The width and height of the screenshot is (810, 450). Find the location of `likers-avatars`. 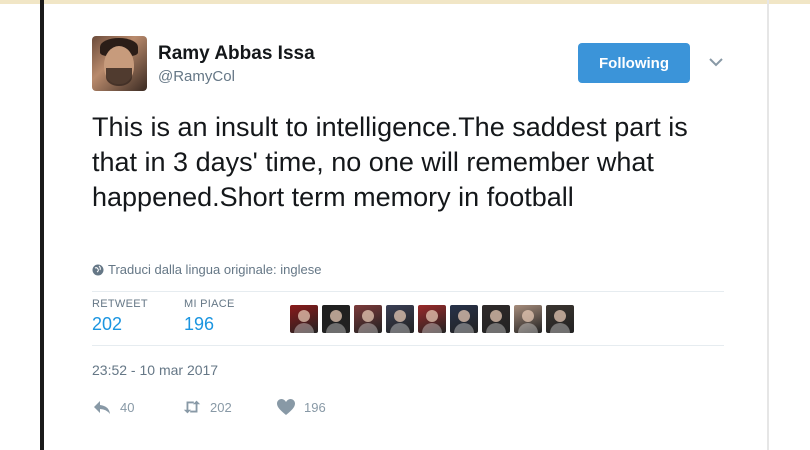

likers-avatars is located at coordinates (432, 319).